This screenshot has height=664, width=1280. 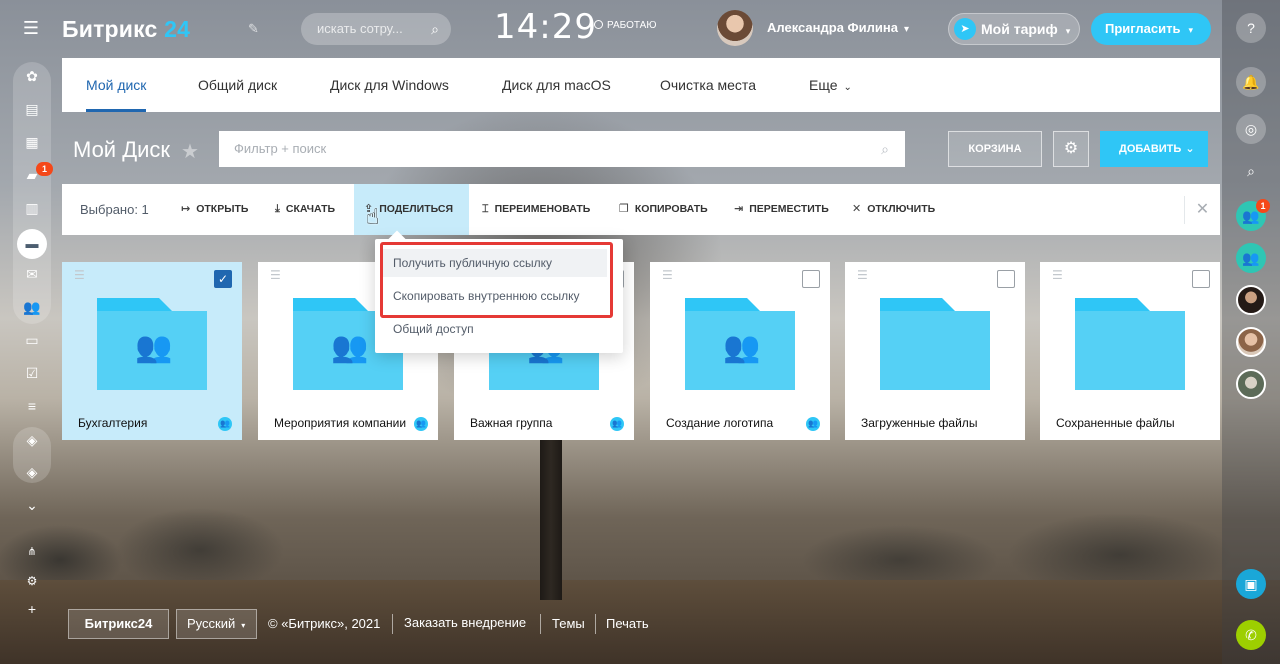 What do you see at coordinates (1251, 28) in the screenshot?
I see `help-icon: ?` at bounding box center [1251, 28].